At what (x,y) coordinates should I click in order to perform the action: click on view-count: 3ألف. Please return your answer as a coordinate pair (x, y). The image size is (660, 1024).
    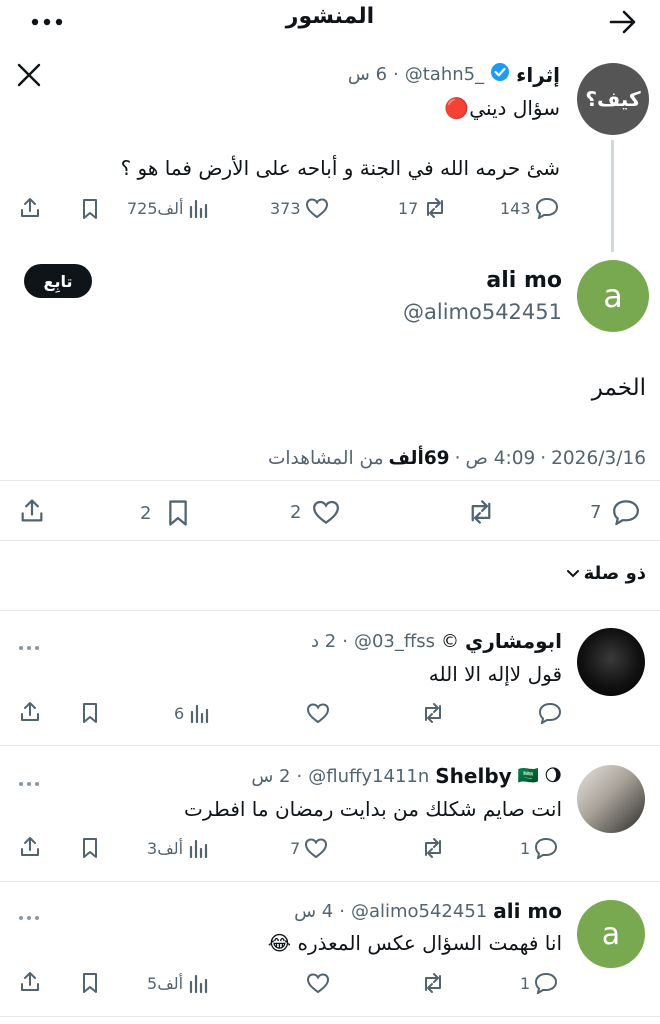
    Looking at the image, I should click on (165, 848).